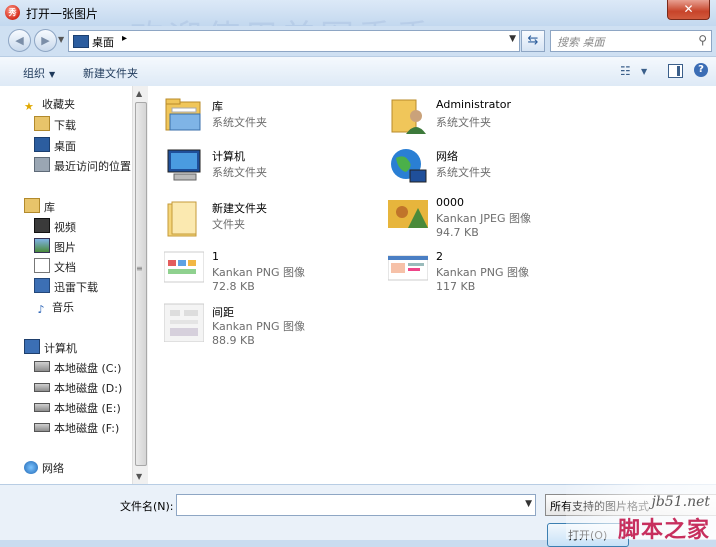 Image resolution: width=716 pixels, height=547 pixels. Describe the element at coordinates (65, 125) in the screenshot. I see `nav-downloads-label: 下载` at that location.